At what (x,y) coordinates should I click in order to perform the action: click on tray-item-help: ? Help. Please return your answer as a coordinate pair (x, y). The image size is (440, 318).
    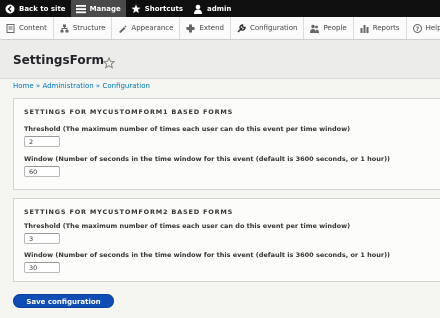
    Looking at the image, I should click on (423, 28).